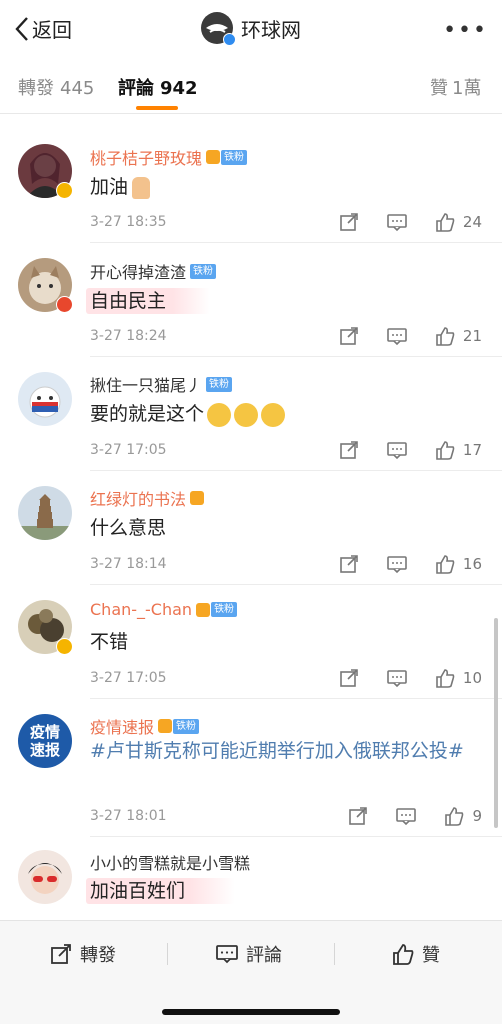  Describe the element at coordinates (98, 955) in the screenshot. I see `repost-label: 轉發` at that location.